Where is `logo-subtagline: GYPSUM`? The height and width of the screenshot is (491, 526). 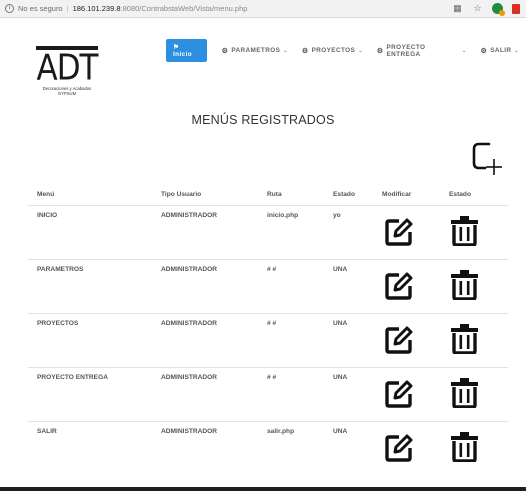
logo-subtagline: GYPSUM is located at coordinates (67, 93).